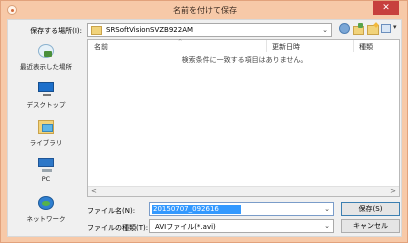  What do you see at coordinates (286, 47) in the screenshot?
I see `column-header-modified: 更新日時` at bounding box center [286, 47].